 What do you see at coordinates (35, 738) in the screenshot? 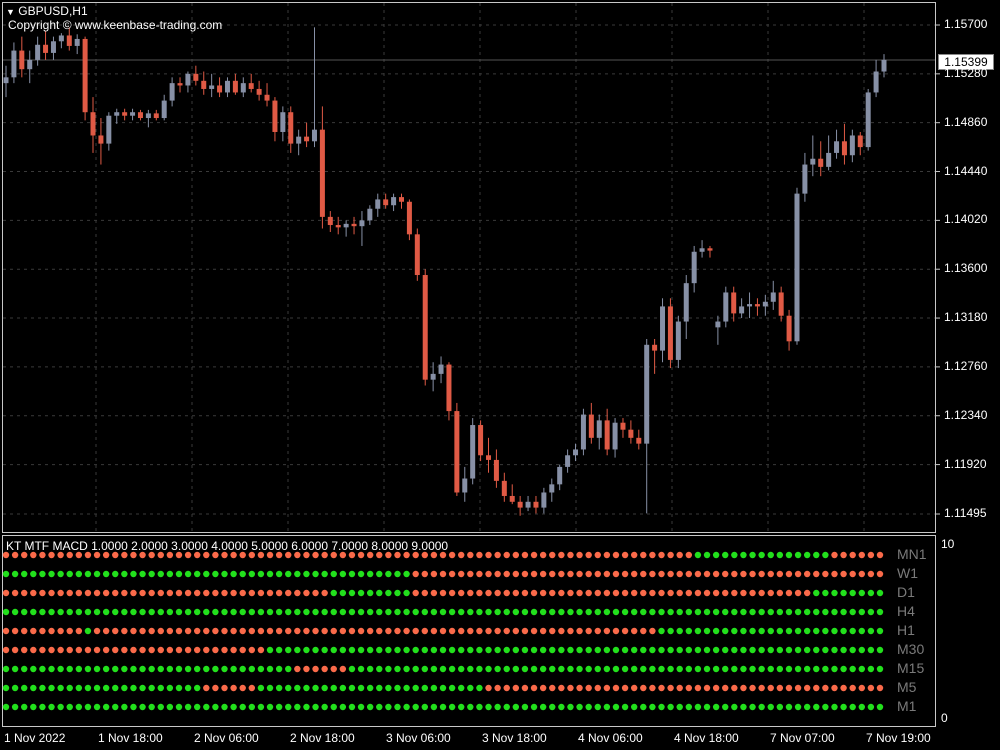
I see `time-tick-label: 1 Nov 2022` at bounding box center [35, 738].